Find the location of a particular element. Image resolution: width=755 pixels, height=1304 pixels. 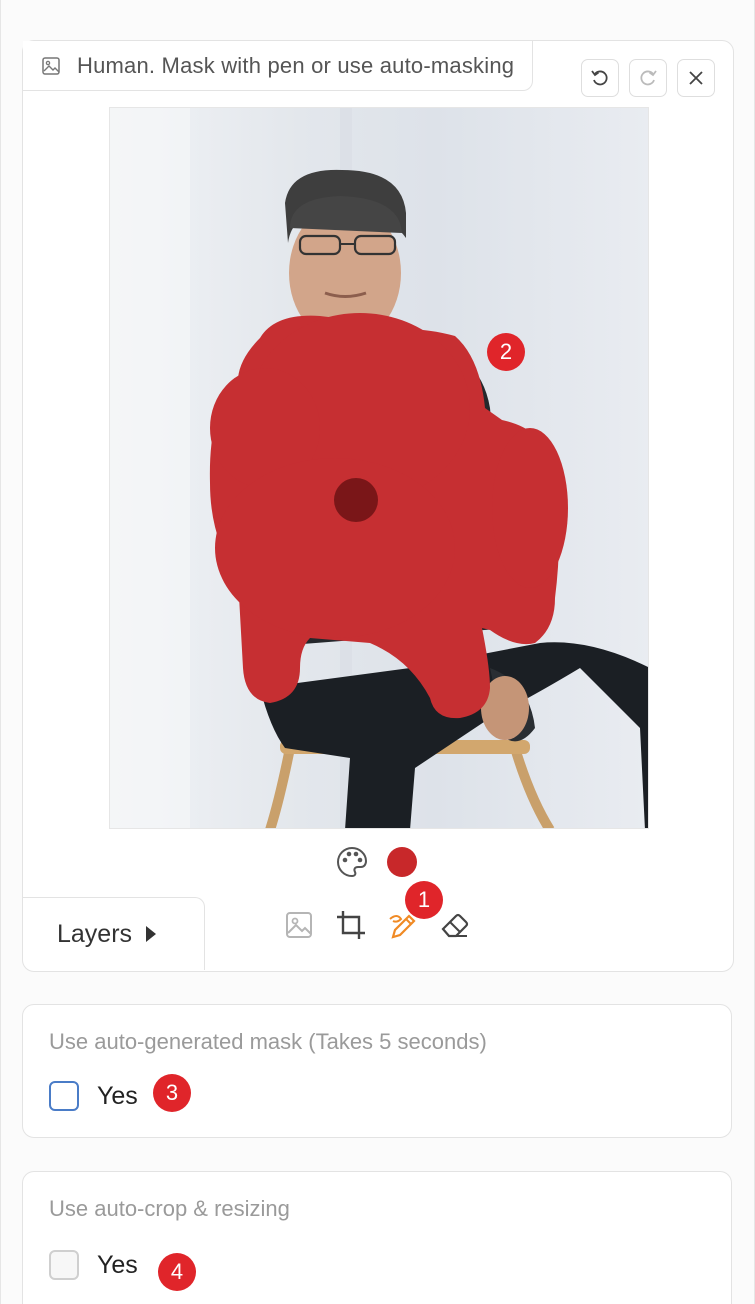

crop-tool-button is located at coordinates (351, 925).